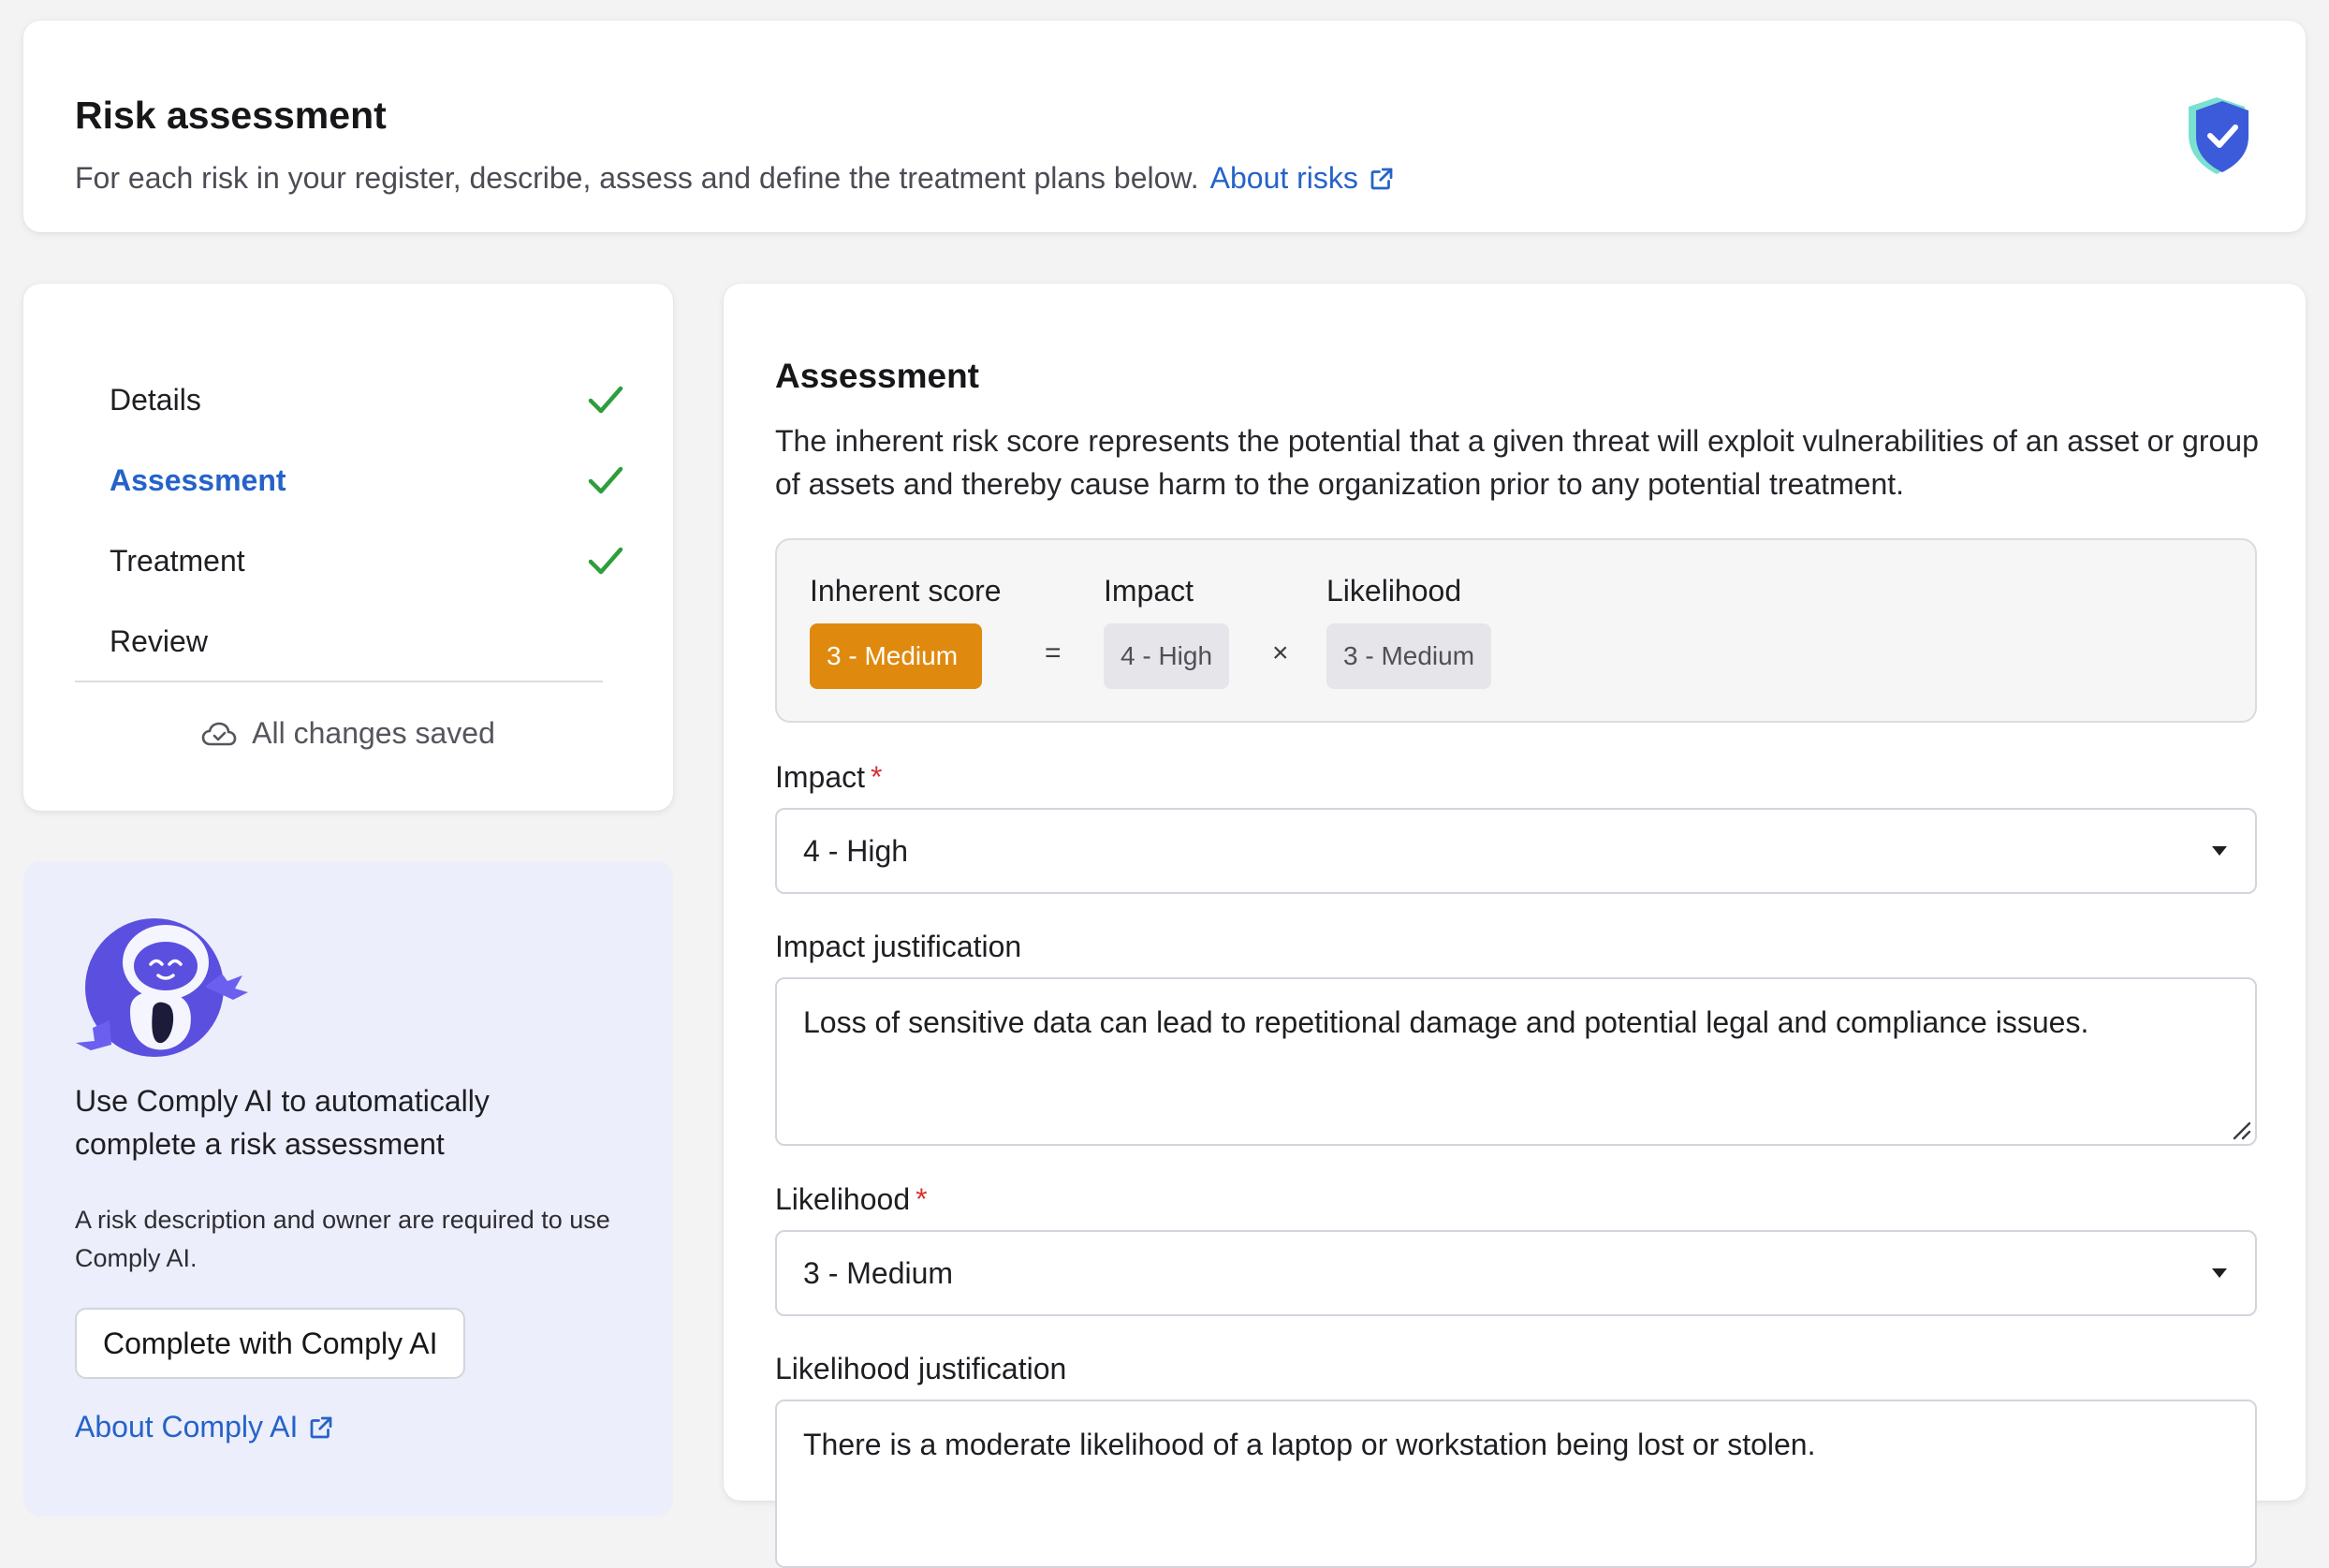 The width and height of the screenshot is (2329, 1568). I want to click on inherent-score-chip: 3 - Medium, so click(896, 656).